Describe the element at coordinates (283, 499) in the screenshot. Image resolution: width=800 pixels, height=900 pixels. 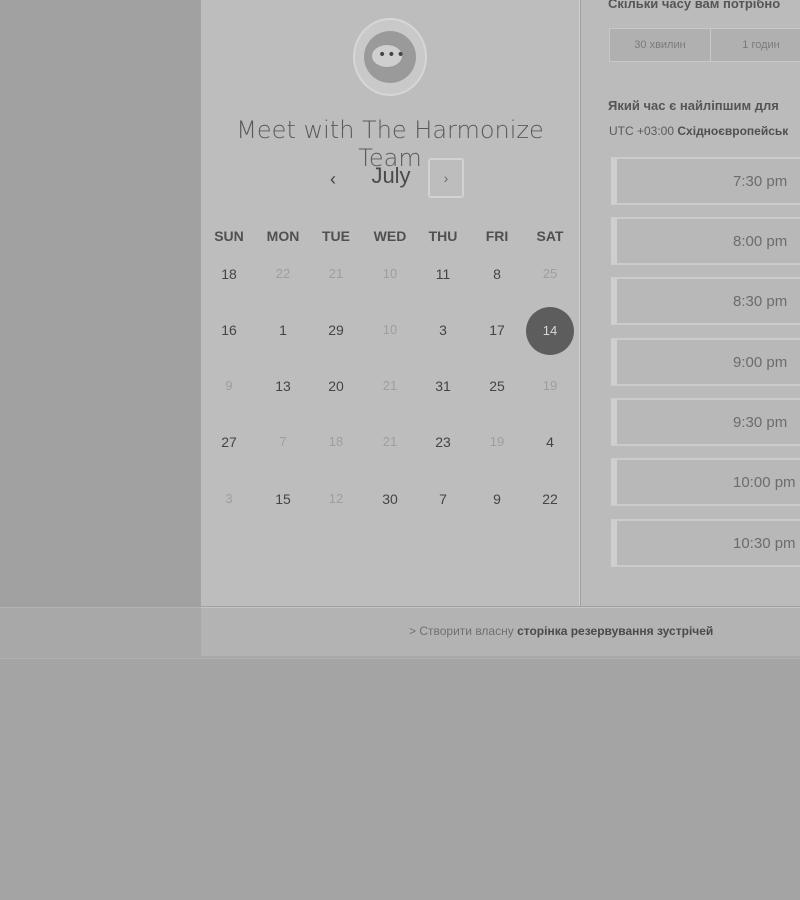
I see `calendar-day: 15` at that location.